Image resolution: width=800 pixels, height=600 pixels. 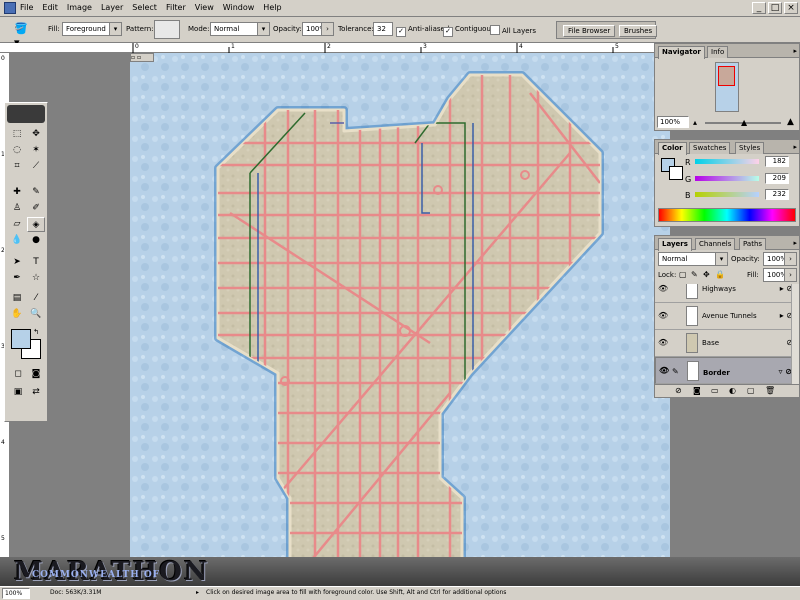 I want to click on color-ramp, so click(x=727, y=215).